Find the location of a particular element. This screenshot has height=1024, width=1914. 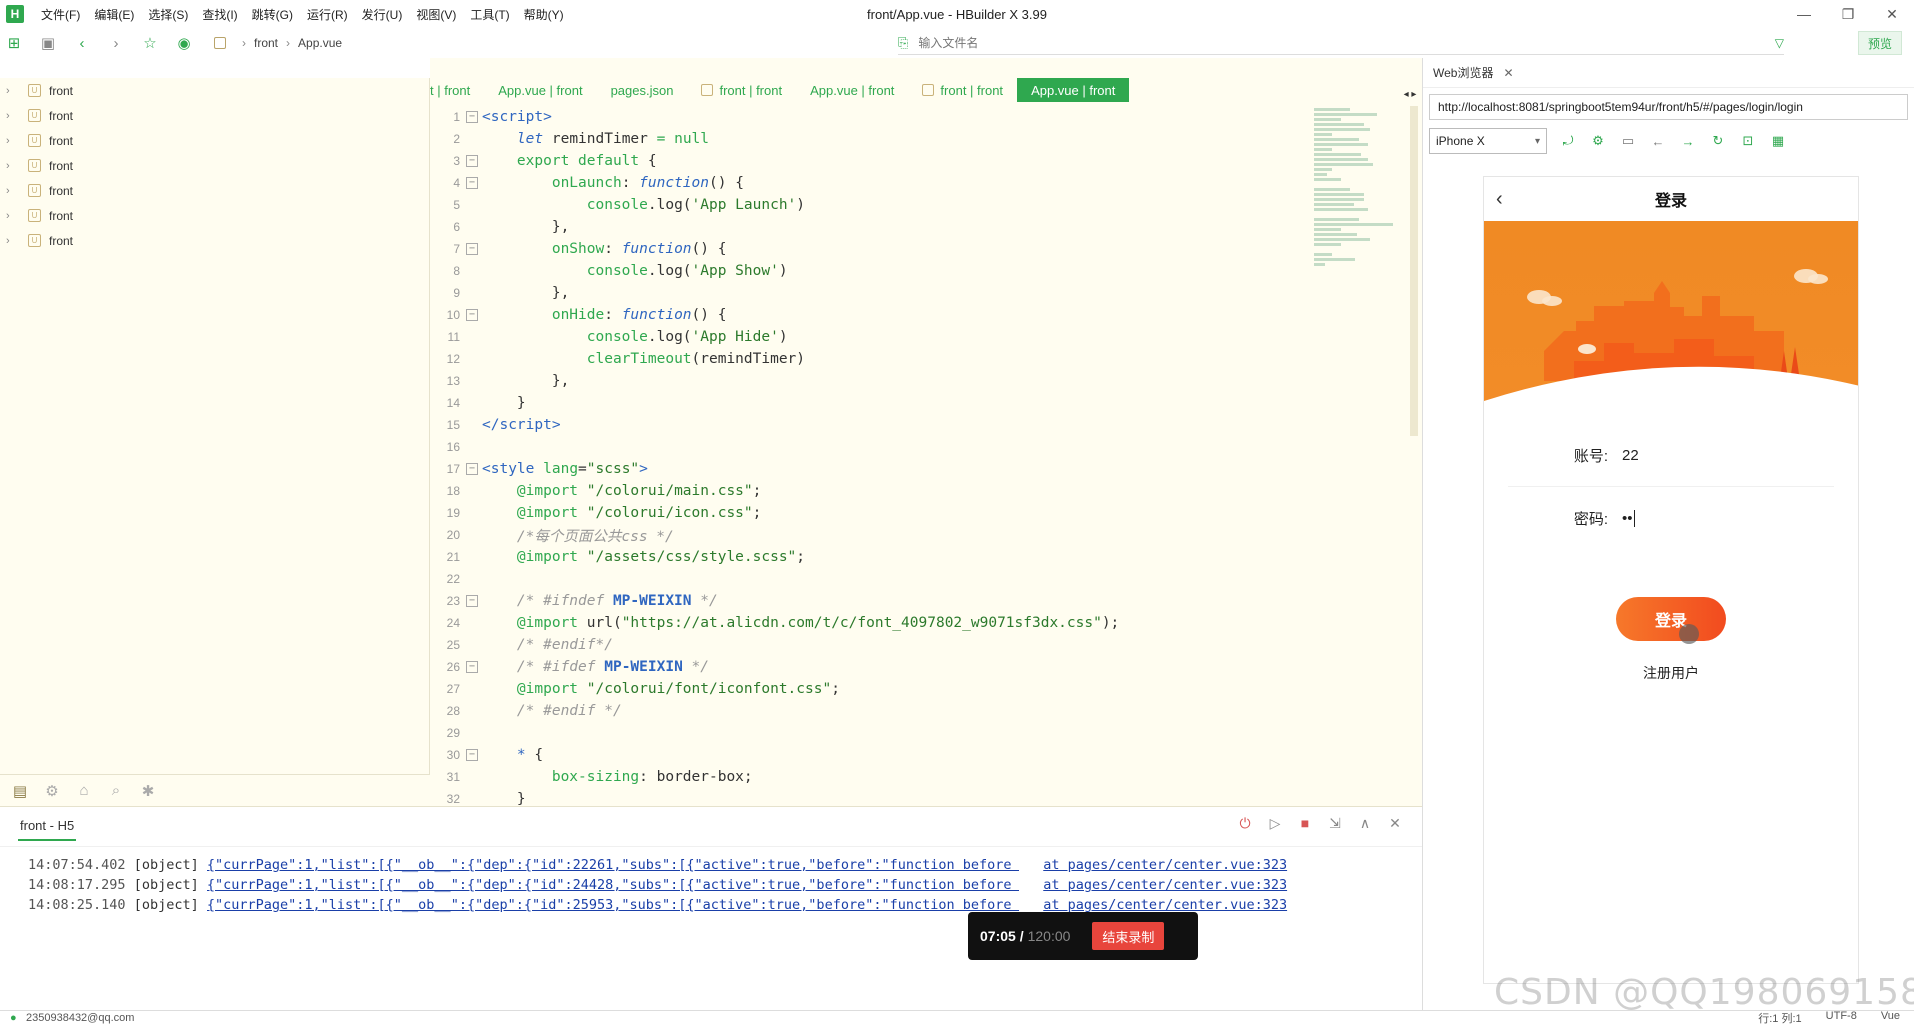

settings-icon: ⚙ is located at coordinates (1598, 141).